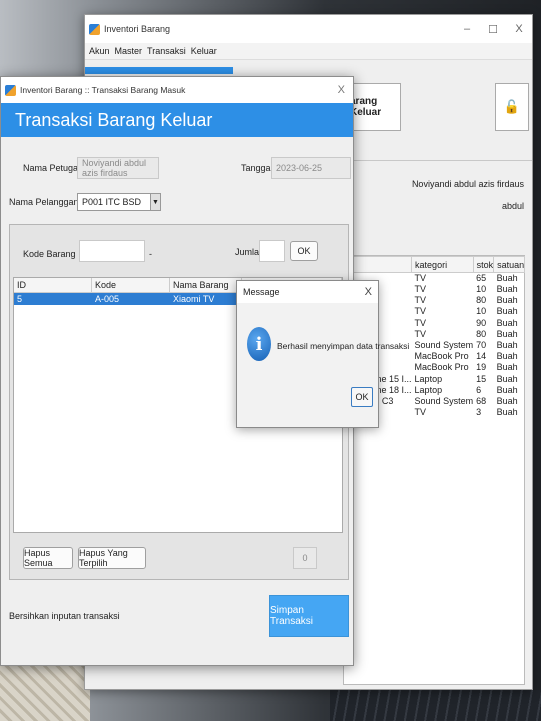  Describe the element at coordinates (307, 292) in the screenshot. I see `message-titlebar: Message X` at that location.